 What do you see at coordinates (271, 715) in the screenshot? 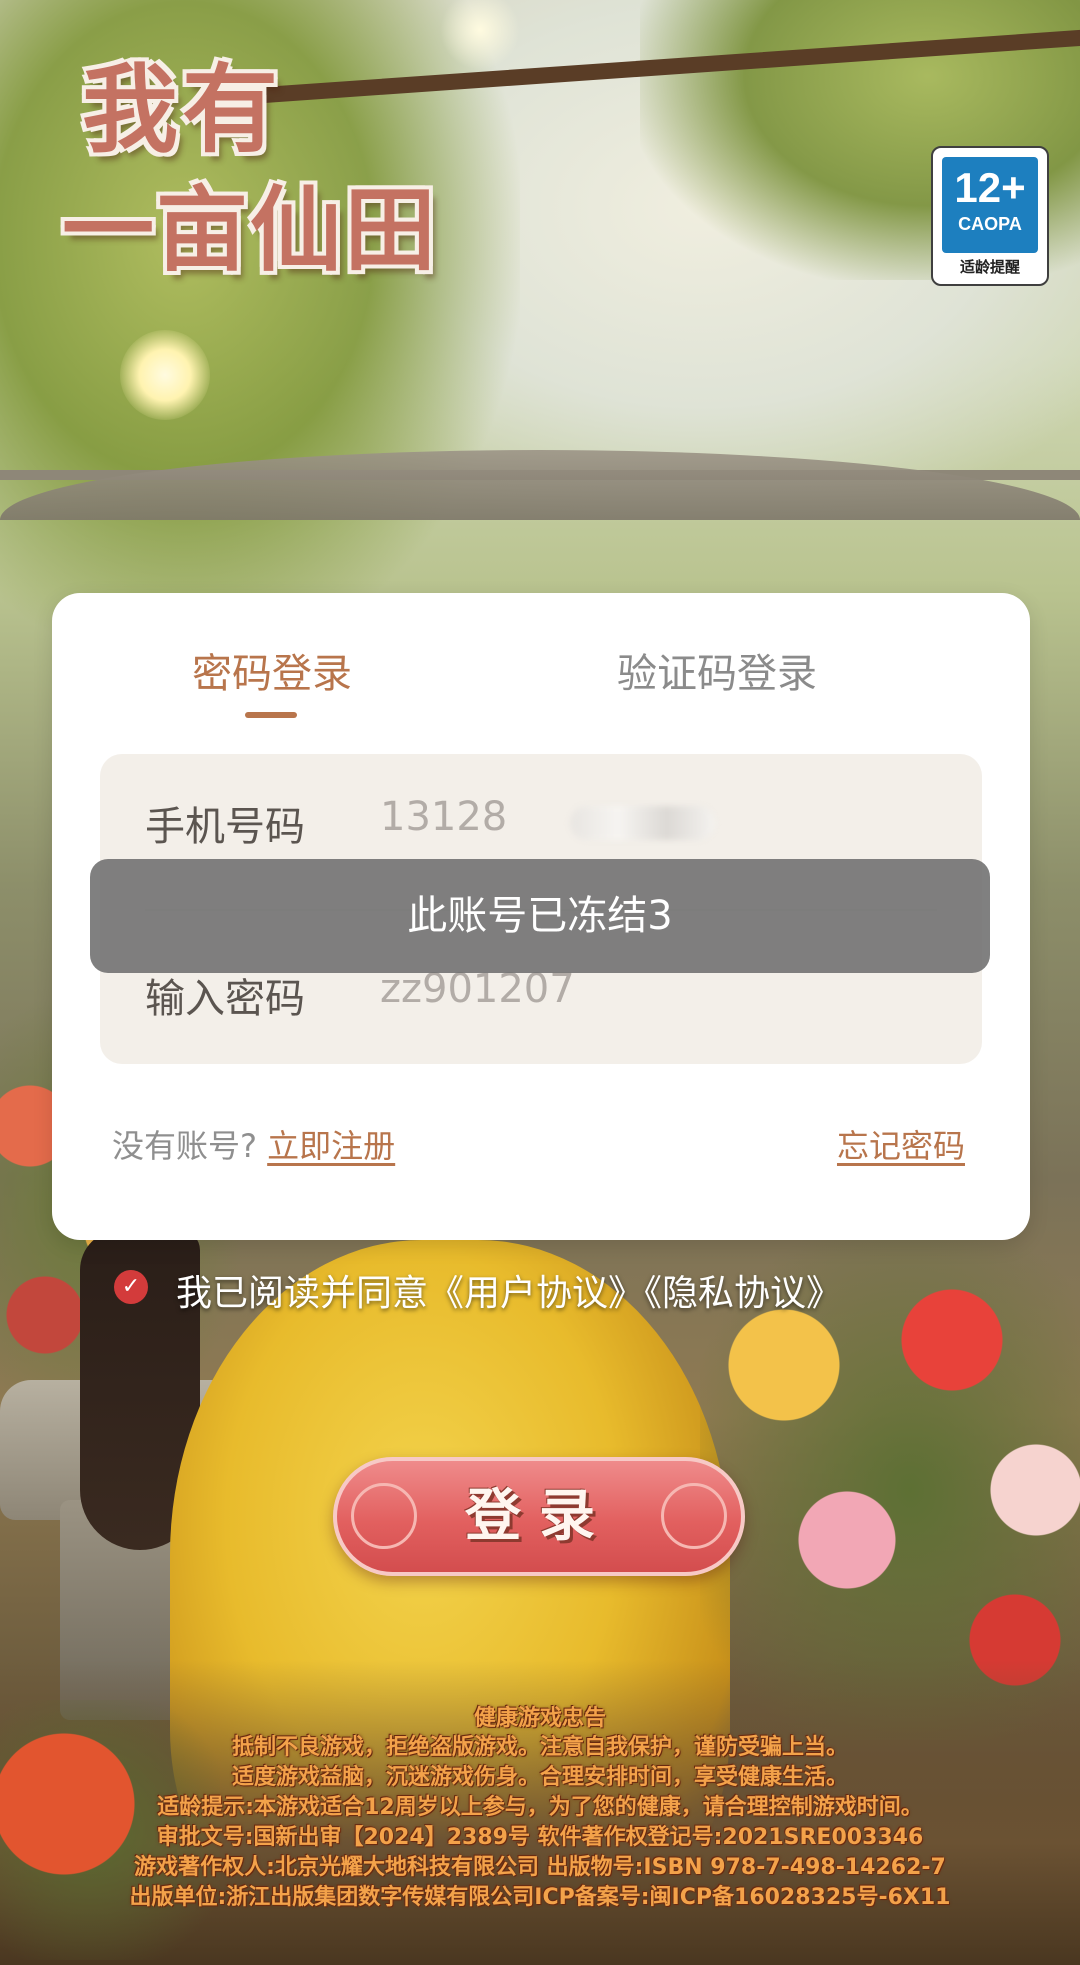
I see `active-tab-indicator` at bounding box center [271, 715].